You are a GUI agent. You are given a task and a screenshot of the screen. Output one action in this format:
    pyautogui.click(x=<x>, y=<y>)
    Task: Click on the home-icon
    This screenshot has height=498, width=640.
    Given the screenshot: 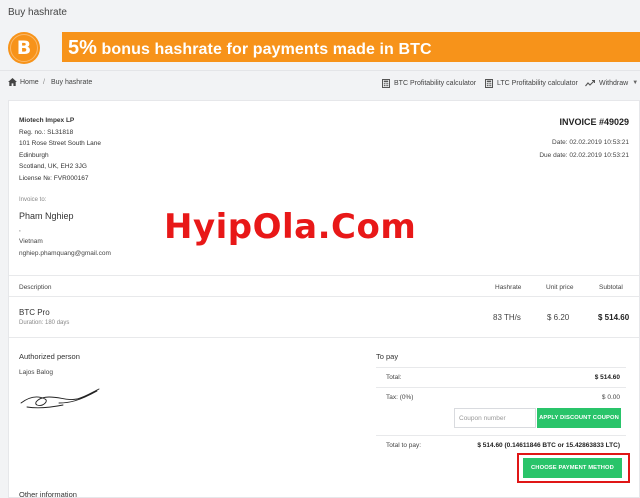 What is the action you would take?
    pyautogui.click(x=12, y=82)
    